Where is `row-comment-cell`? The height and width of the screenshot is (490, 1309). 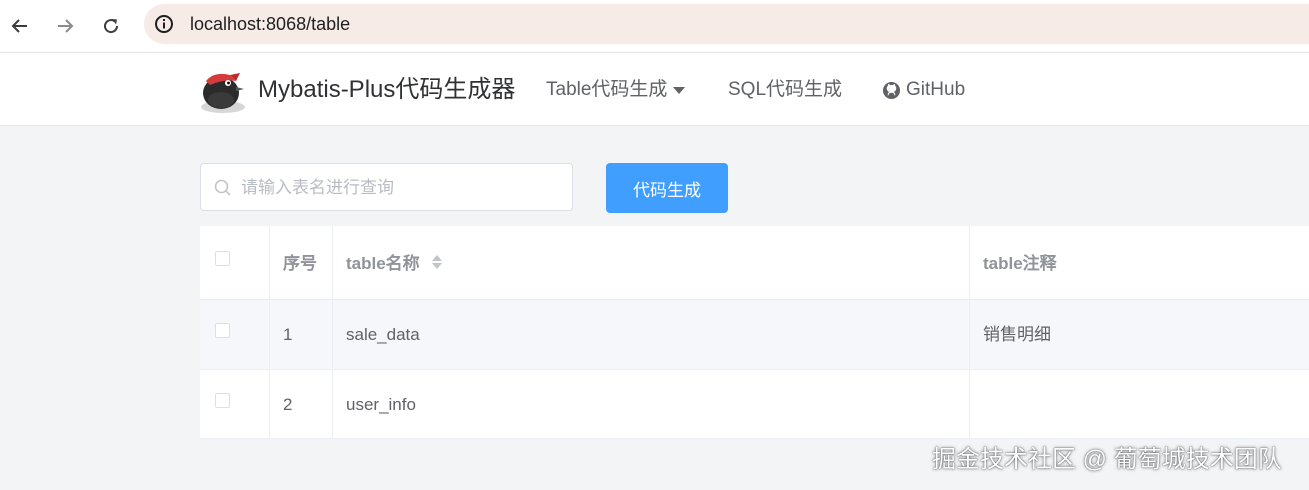 row-comment-cell is located at coordinates (1139, 404).